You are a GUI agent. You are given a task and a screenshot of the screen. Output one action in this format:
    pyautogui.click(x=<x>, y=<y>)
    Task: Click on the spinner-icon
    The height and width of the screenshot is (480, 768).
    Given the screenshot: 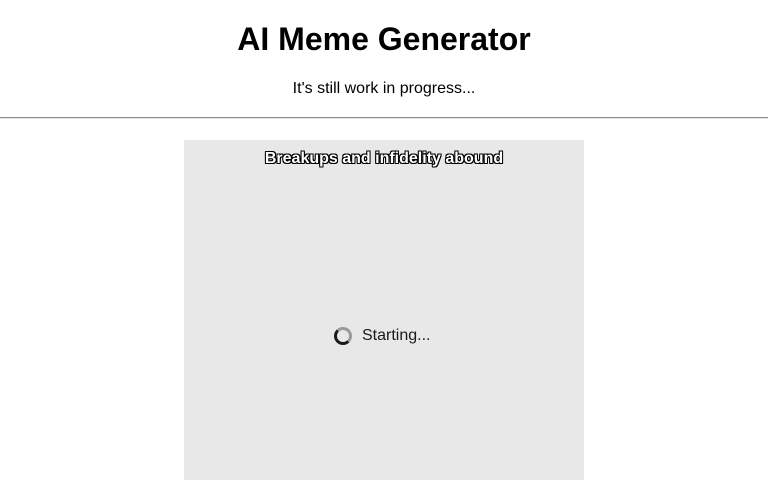 What is the action you would take?
    pyautogui.click(x=343, y=336)
    